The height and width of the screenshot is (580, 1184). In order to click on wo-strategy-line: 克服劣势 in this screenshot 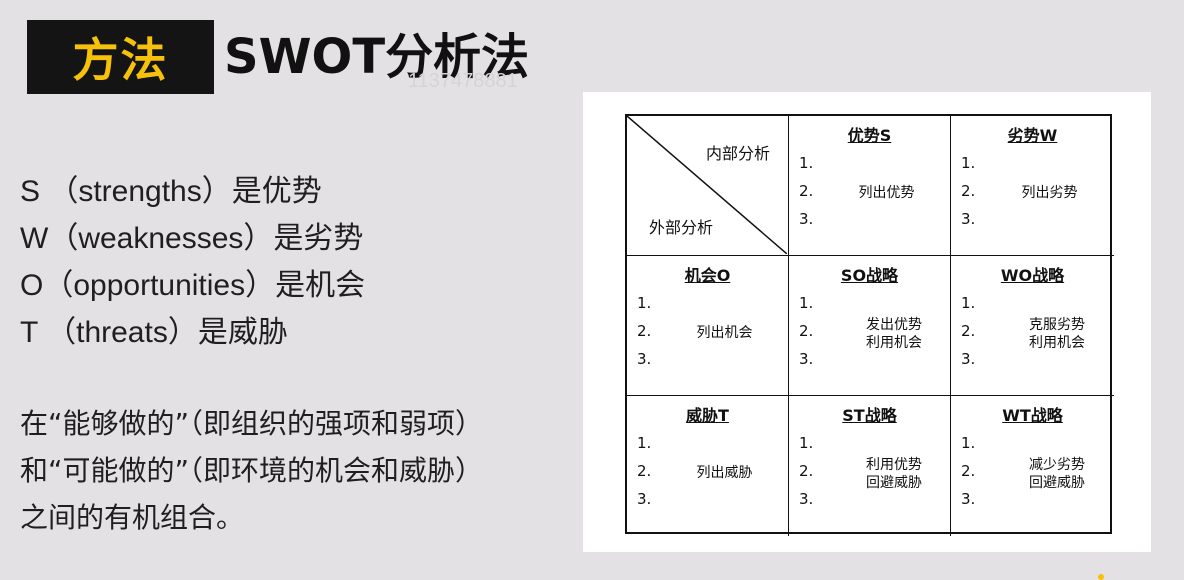, I will do `click(1057, 325)`.